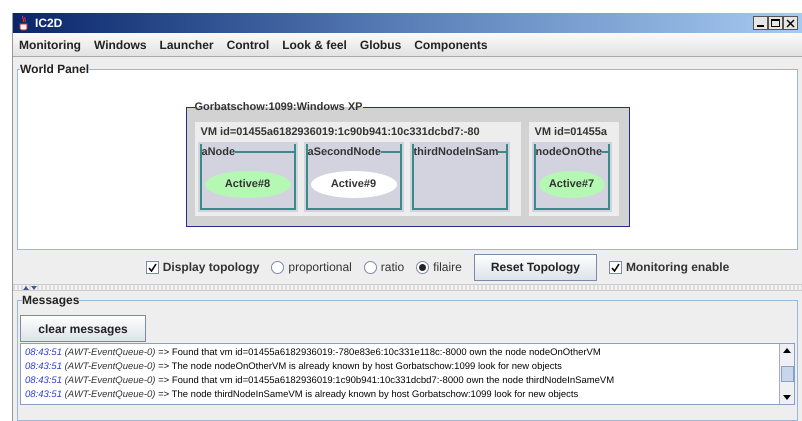  Describe the element at coordinates (320, 267) in the screenshot. I see `radio-label: proportional` at that location.